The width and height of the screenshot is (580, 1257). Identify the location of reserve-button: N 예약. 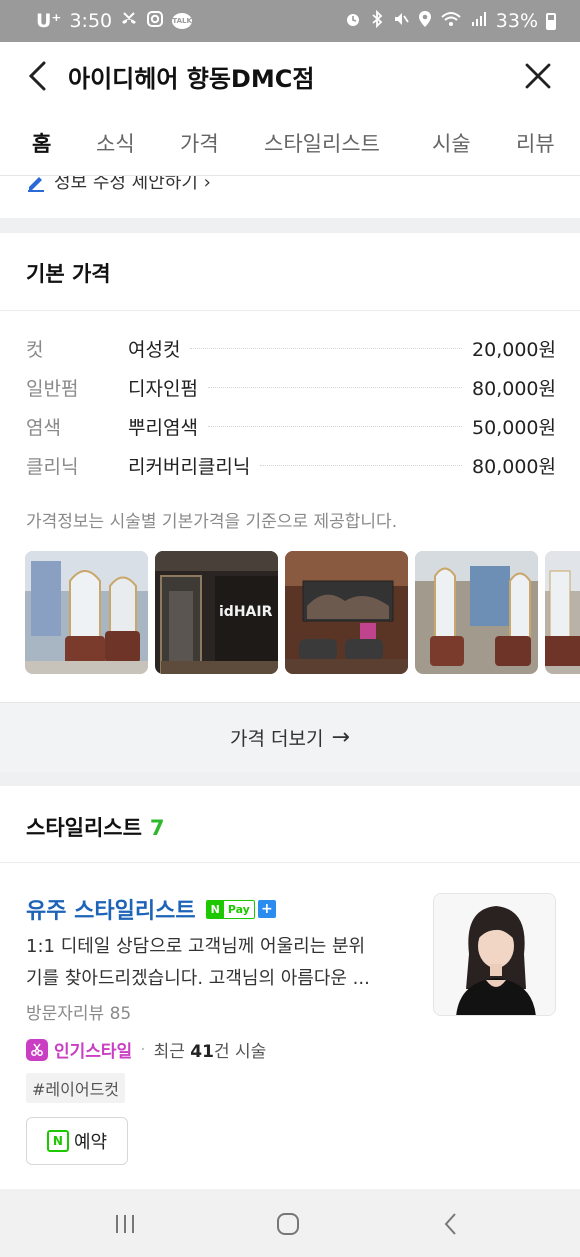
(77, 1141).